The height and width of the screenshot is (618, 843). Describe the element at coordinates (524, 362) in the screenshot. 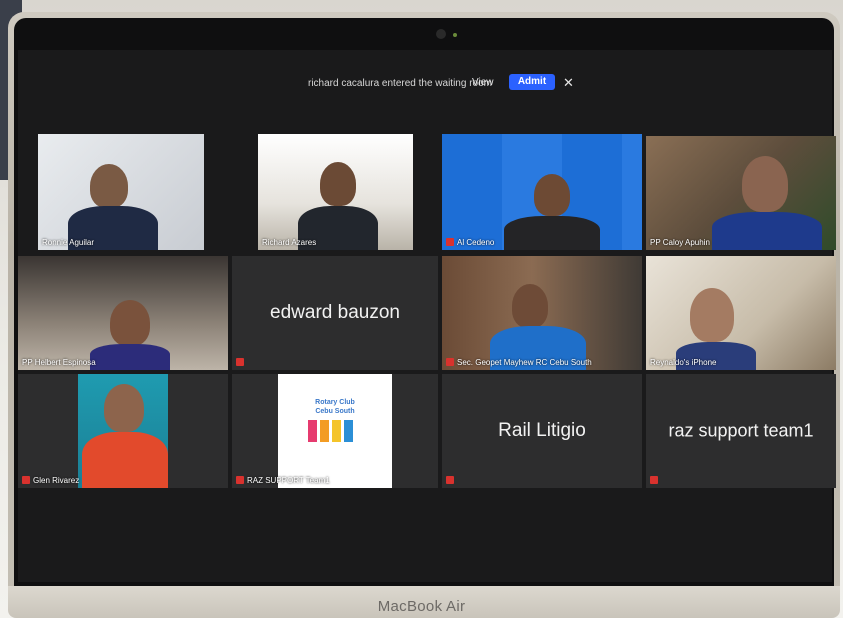

I see `participant-name: Sec. Geopet Mayhew RC Cebu South` at that location.